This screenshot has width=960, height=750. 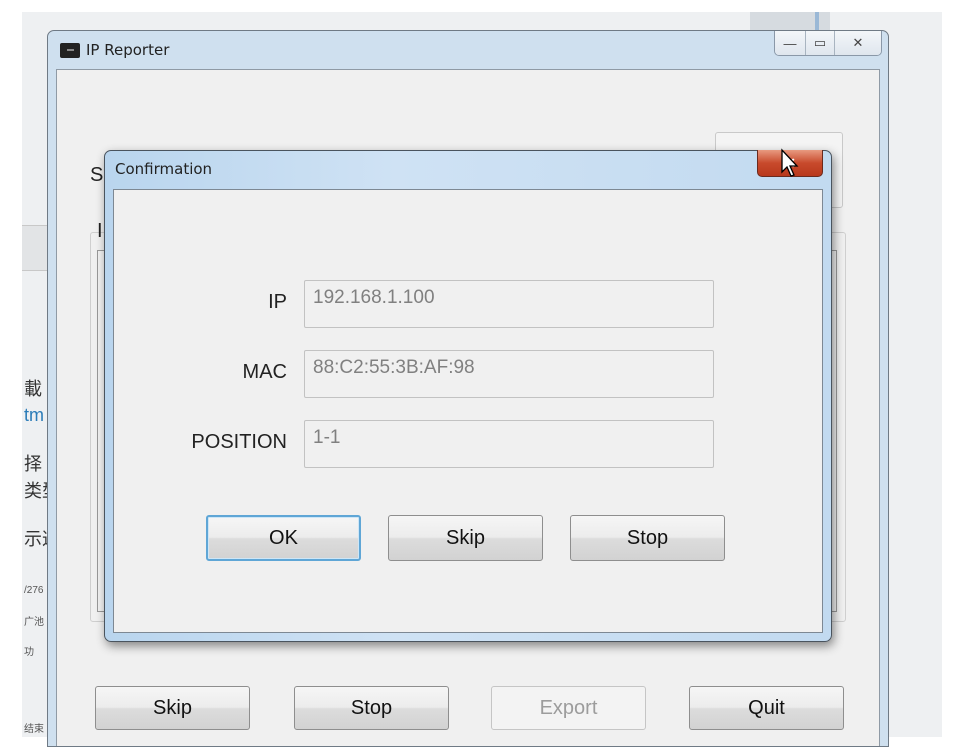 What do you see at coordinates (509, 374) in the screenshot?
I see `mac-field: 88:C2:55:3B:AF:98` at bounding box center [509, 374].